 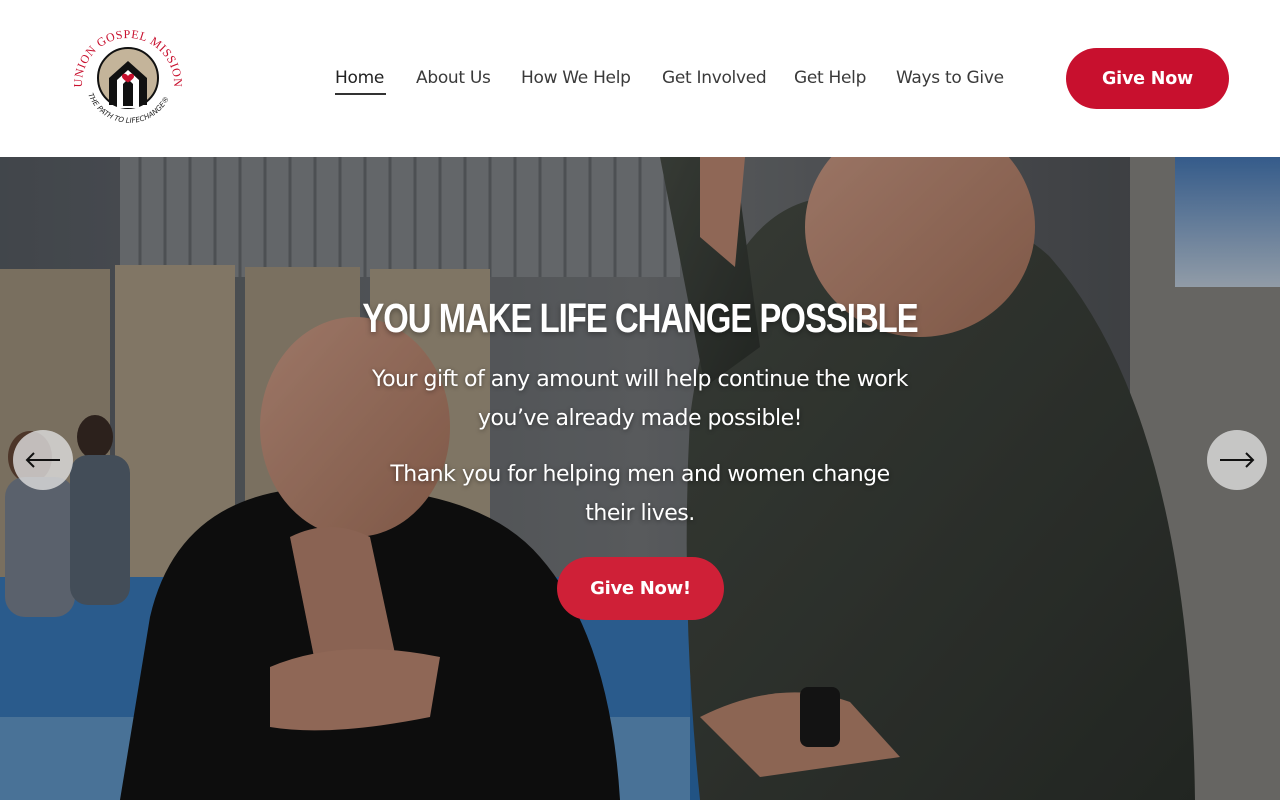 What do you see at coordinates (453, 78) in the screenshot?
I see `nav-item-about-us: About Us` at bounding box center [453, 78].